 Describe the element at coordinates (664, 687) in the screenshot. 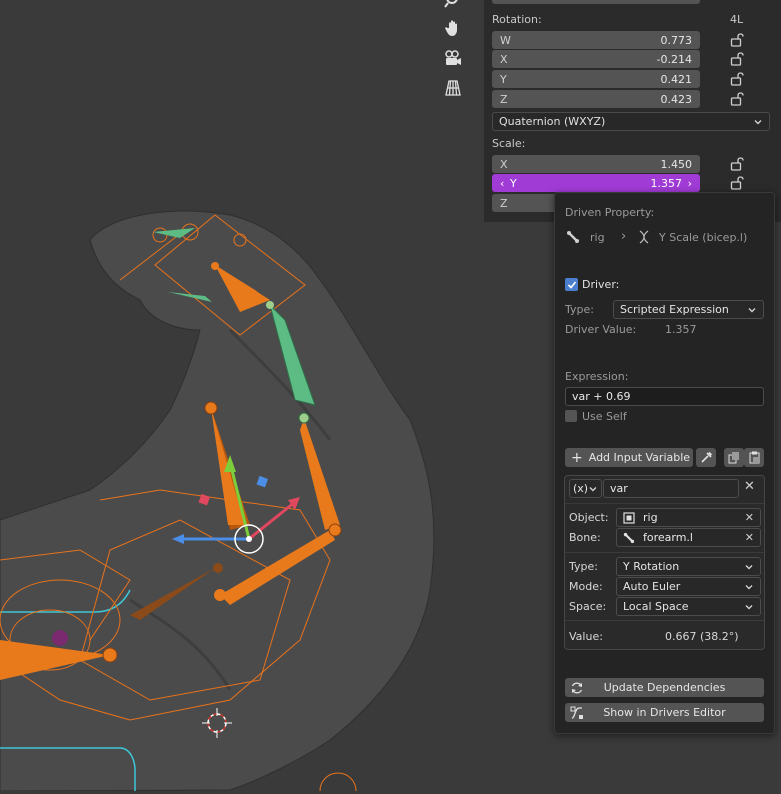

I see `update-dependencies-button: Update Dependencies` at that location.